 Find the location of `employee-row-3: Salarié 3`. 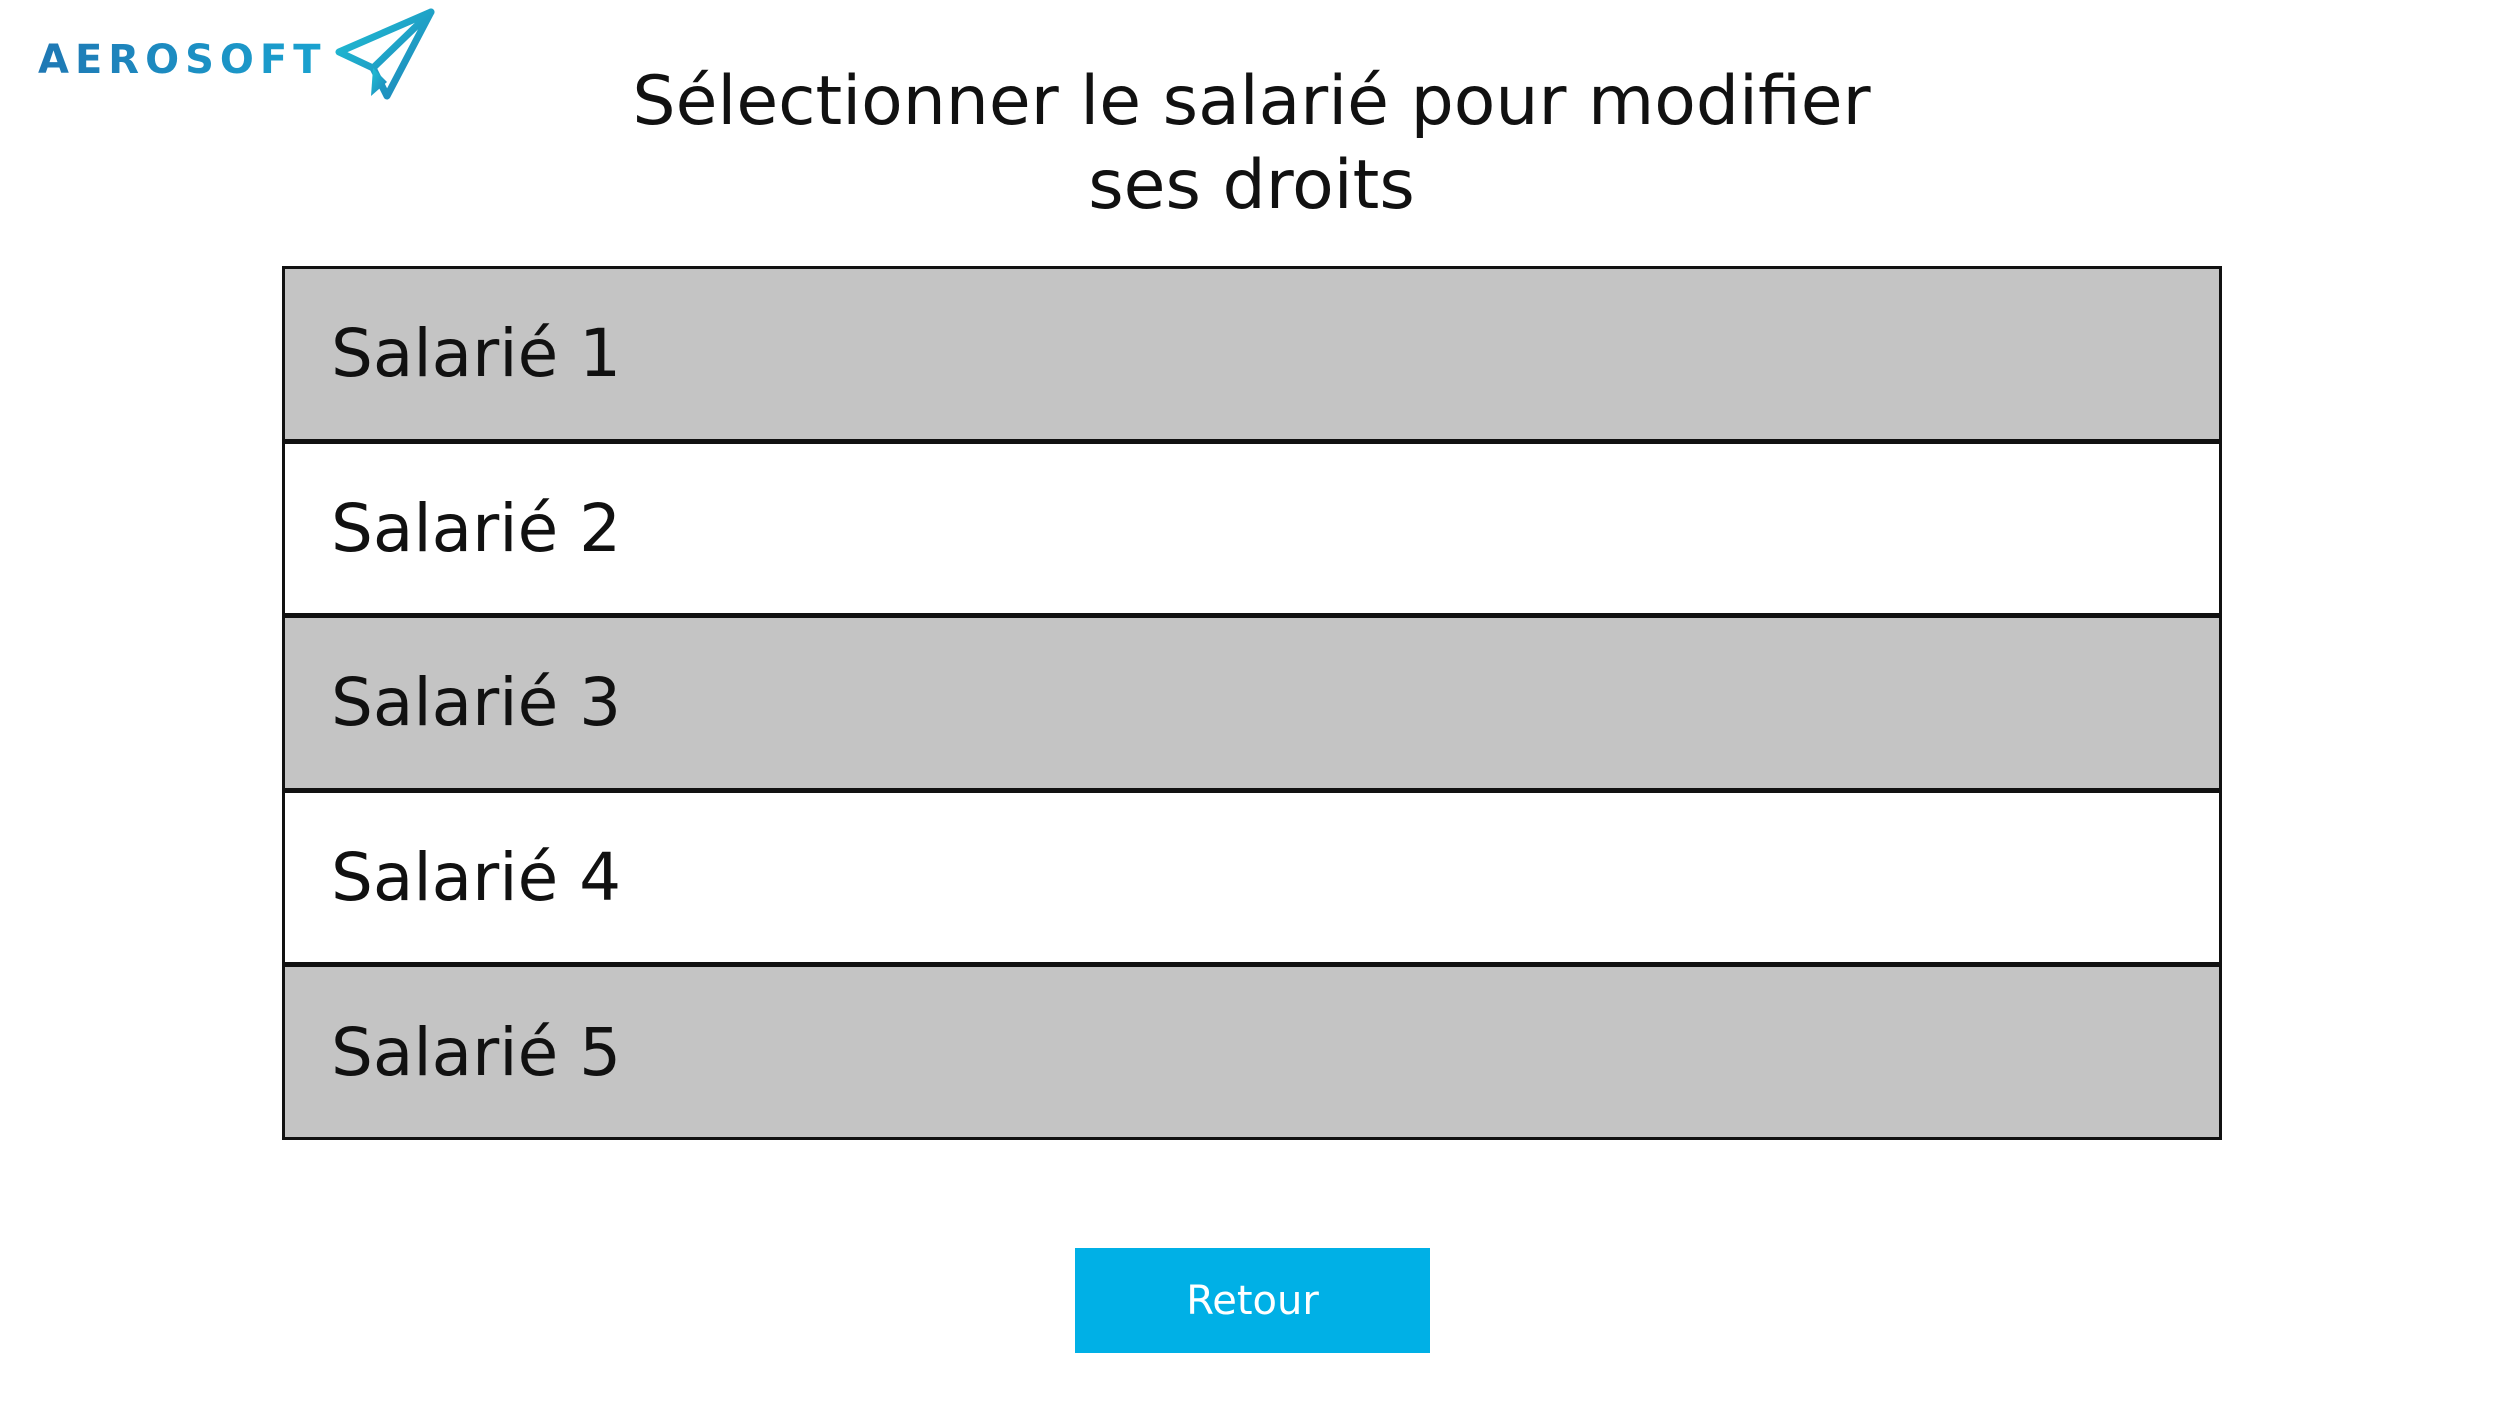

employee-row-3: Salarié 3 is located at coordinates (1252, 705).